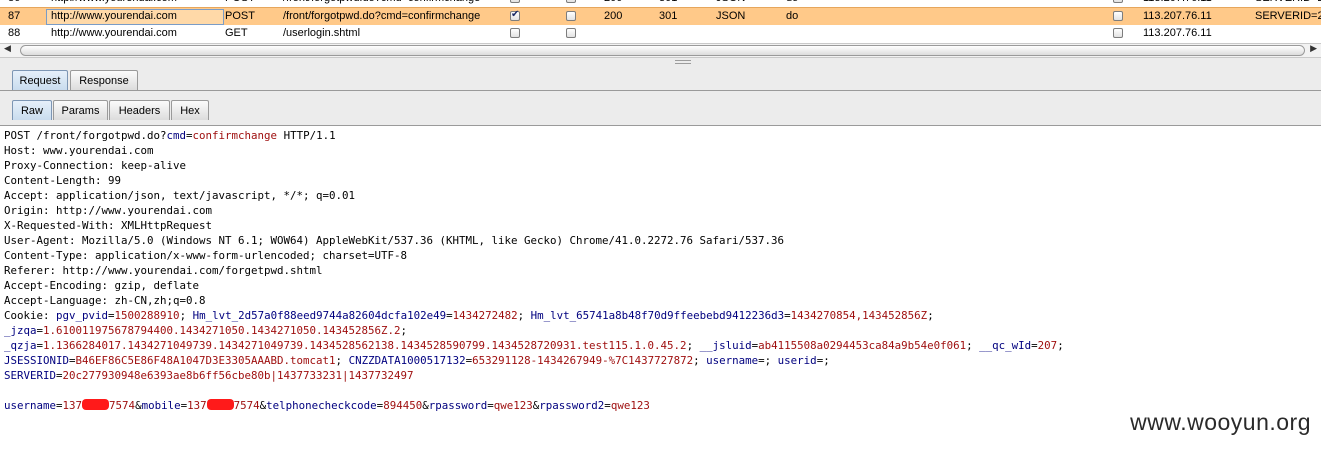  What do you see at coordinates (40, 80) in the screenshot?
I see `tab-request: Request` at bounding box center [40, 80].